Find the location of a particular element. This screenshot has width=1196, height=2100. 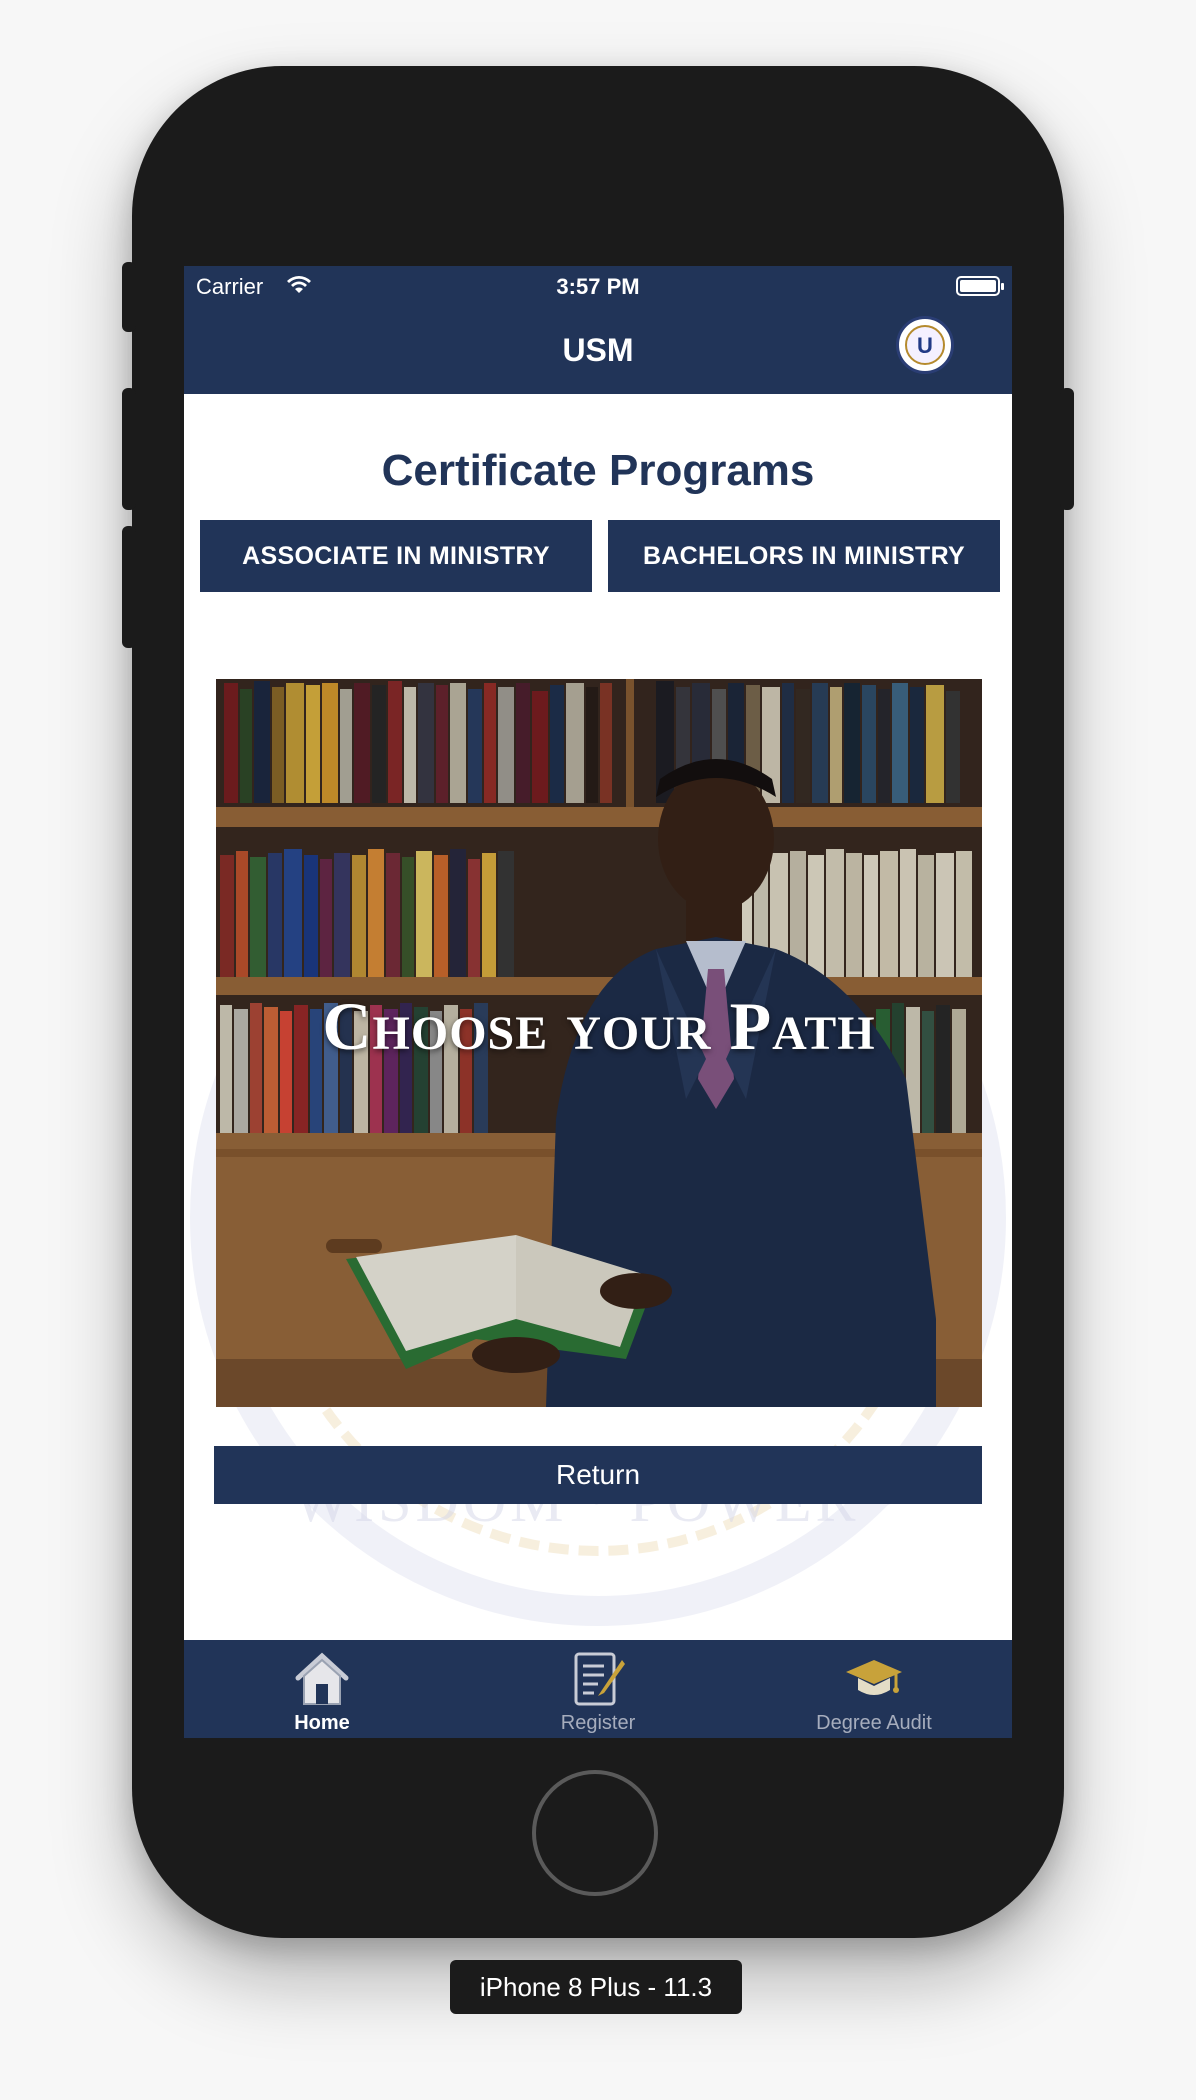

tab-home-label: Home is located at coordinates (322, 1723).